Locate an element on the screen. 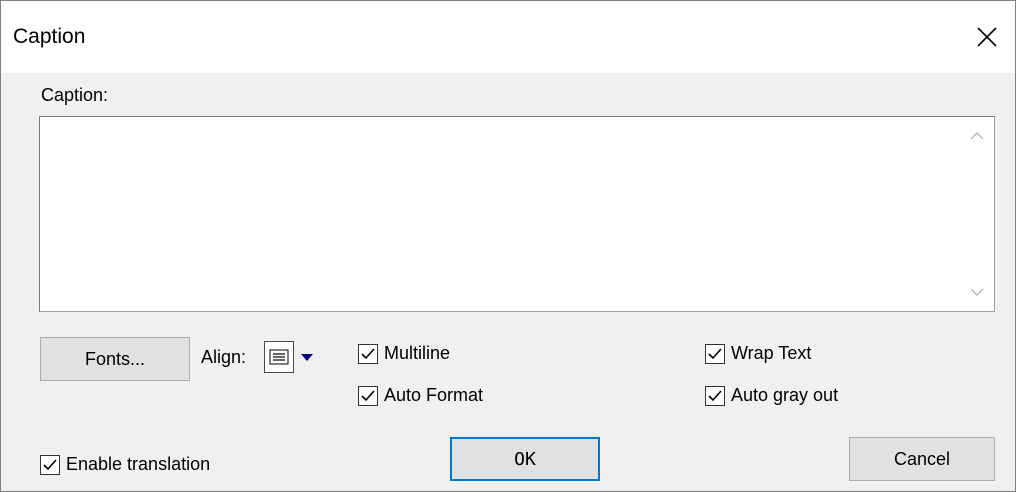  window-title: Caption is located at coordinates (49, 36).